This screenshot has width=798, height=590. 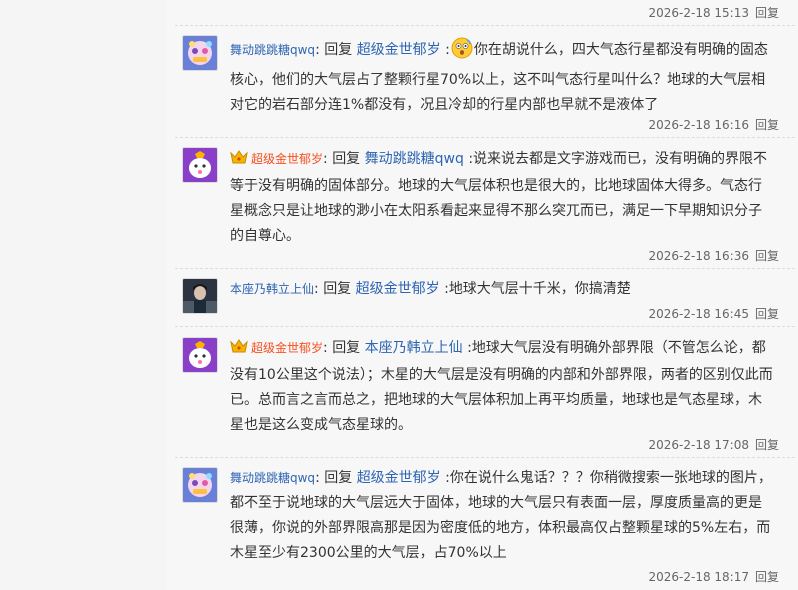 I want to click on comment-text: 本座乃韩立上仙: 回复 超级金世郁岁 :地球大气层十千米，你搞清楚, so click(x=502, y=289).